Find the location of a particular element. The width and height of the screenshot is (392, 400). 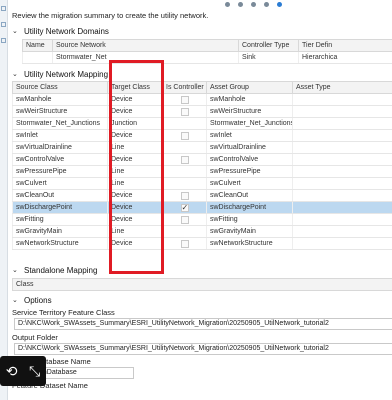

domains-column-header: Name is located at coordinates (37, 45).